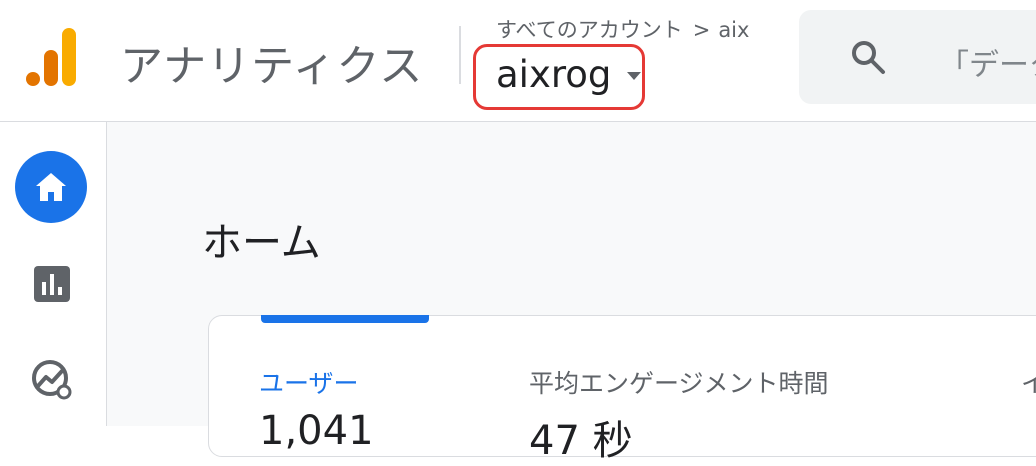 The width and height of the screenshot is (1036, 466). What do you see at coordinates (581, 441) in the screenshot?
I see `metric-value-avg-engagement-time: 47 秒` at bounding box center [581, 441].